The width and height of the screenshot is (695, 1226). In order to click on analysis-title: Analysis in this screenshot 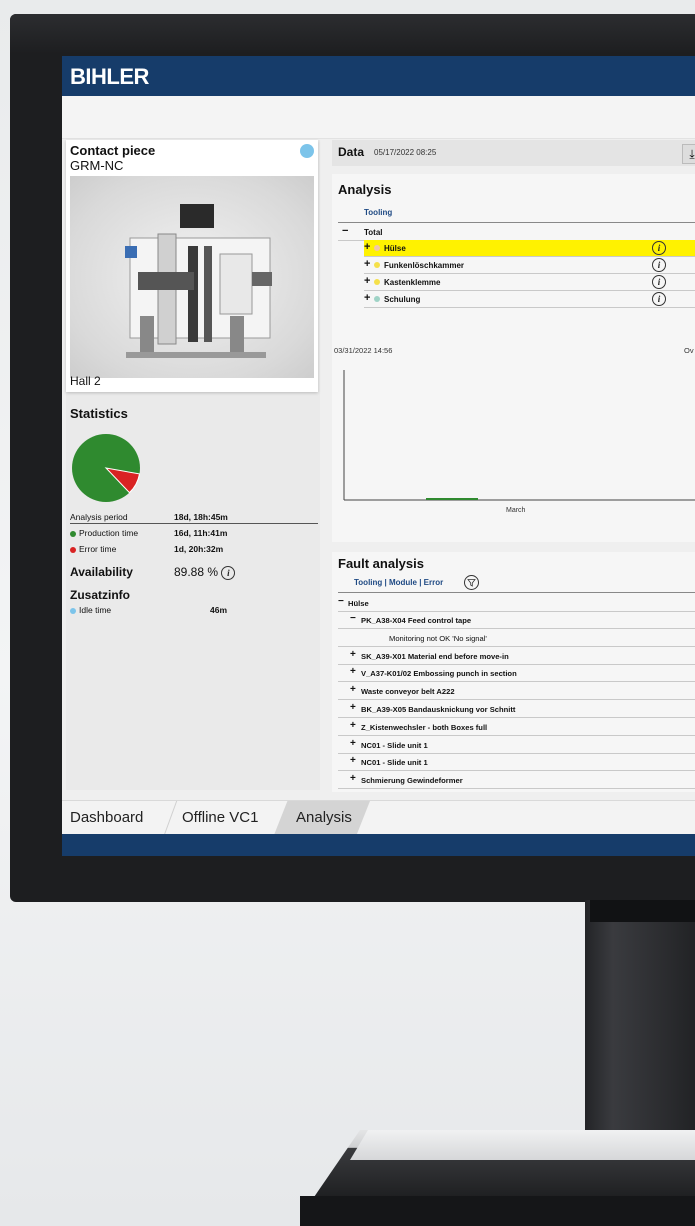, I will do `click(365, 189)`.